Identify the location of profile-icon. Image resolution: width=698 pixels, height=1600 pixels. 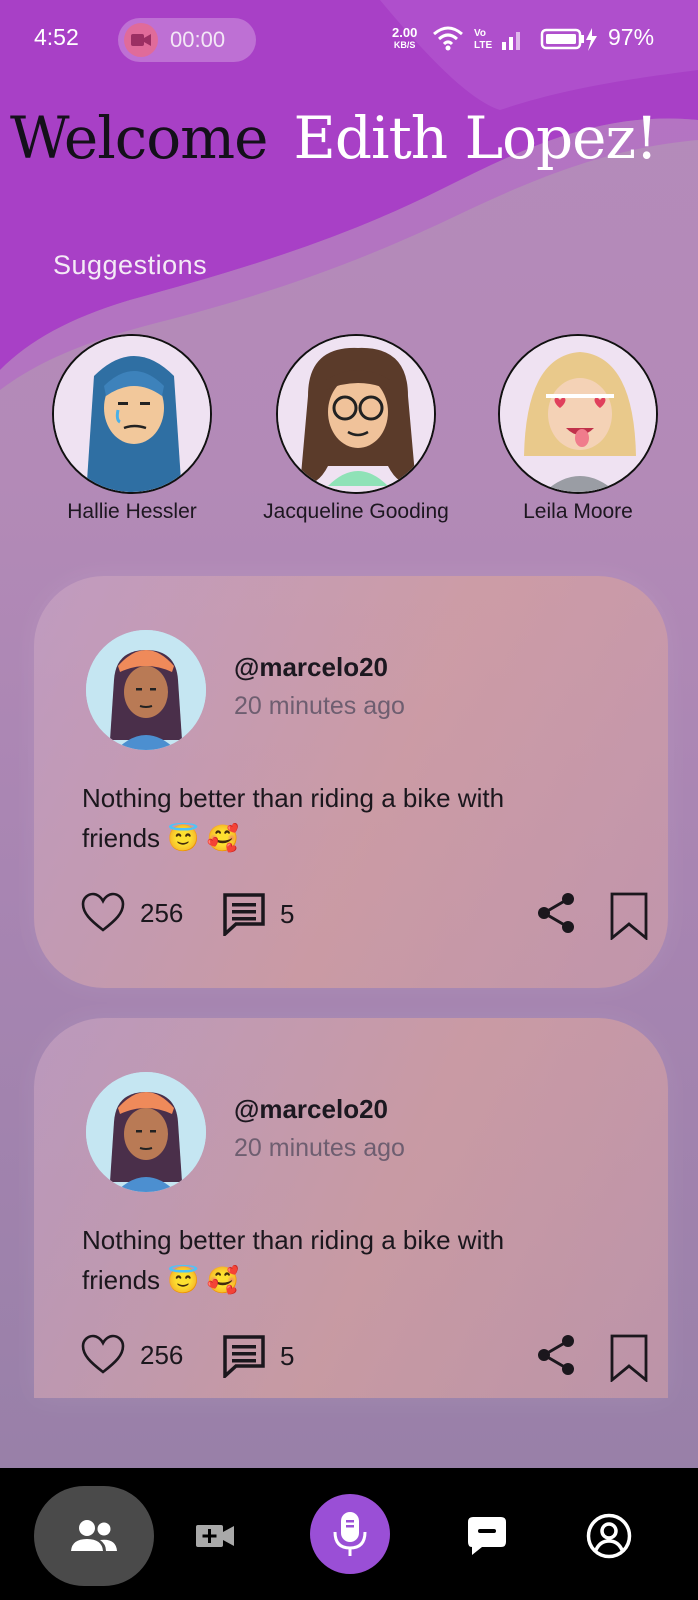
(609, 1536).